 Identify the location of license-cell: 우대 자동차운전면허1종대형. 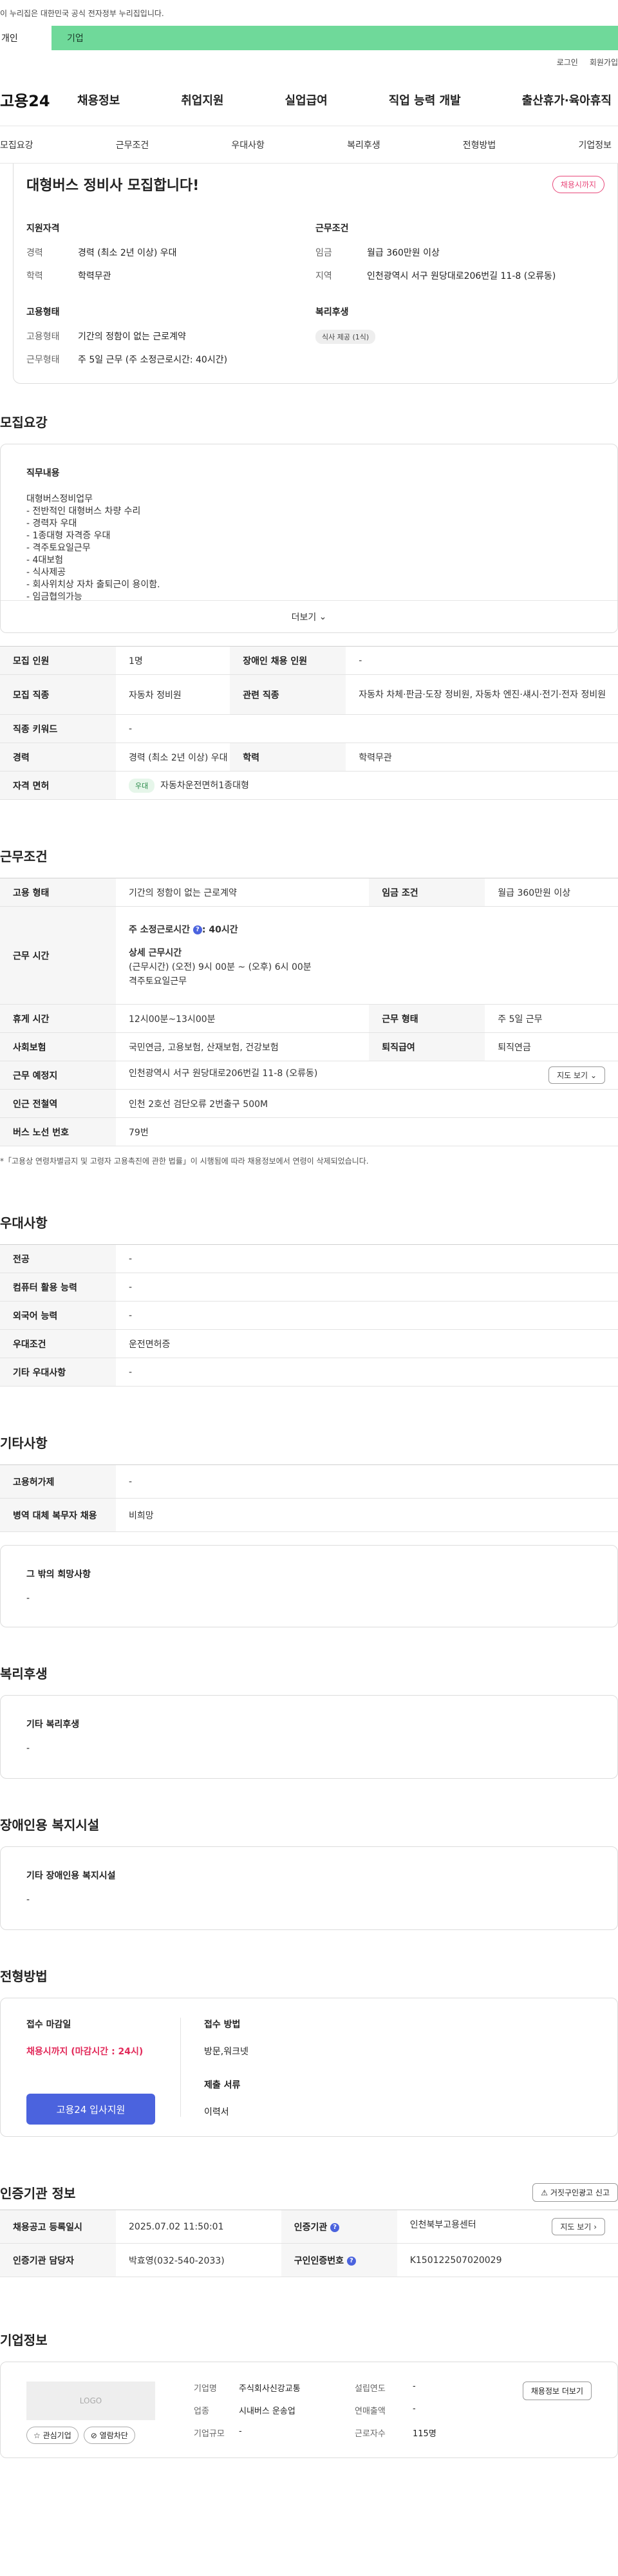
(367, 785).